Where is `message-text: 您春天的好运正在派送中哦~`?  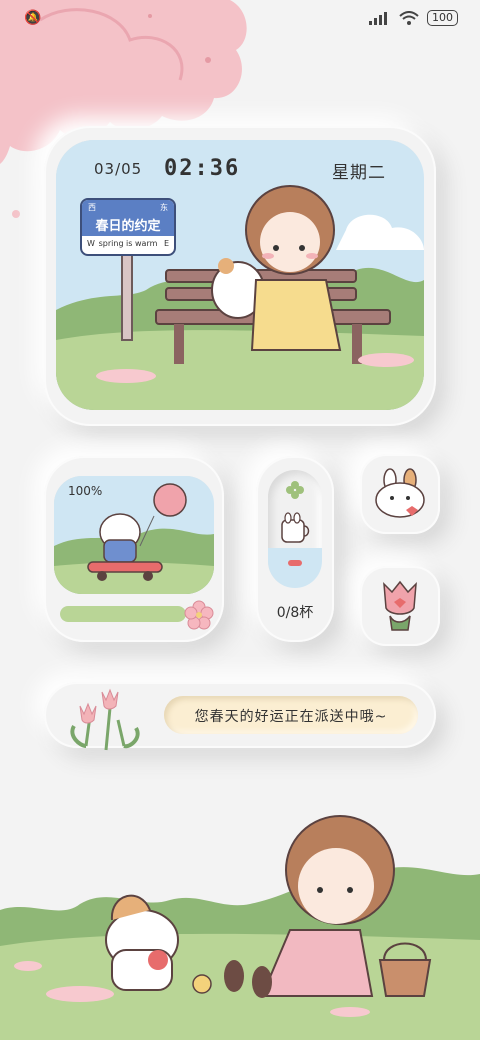
message-text: 您春天的好运正在派送中哦~ is located at coordinates (291, 717).